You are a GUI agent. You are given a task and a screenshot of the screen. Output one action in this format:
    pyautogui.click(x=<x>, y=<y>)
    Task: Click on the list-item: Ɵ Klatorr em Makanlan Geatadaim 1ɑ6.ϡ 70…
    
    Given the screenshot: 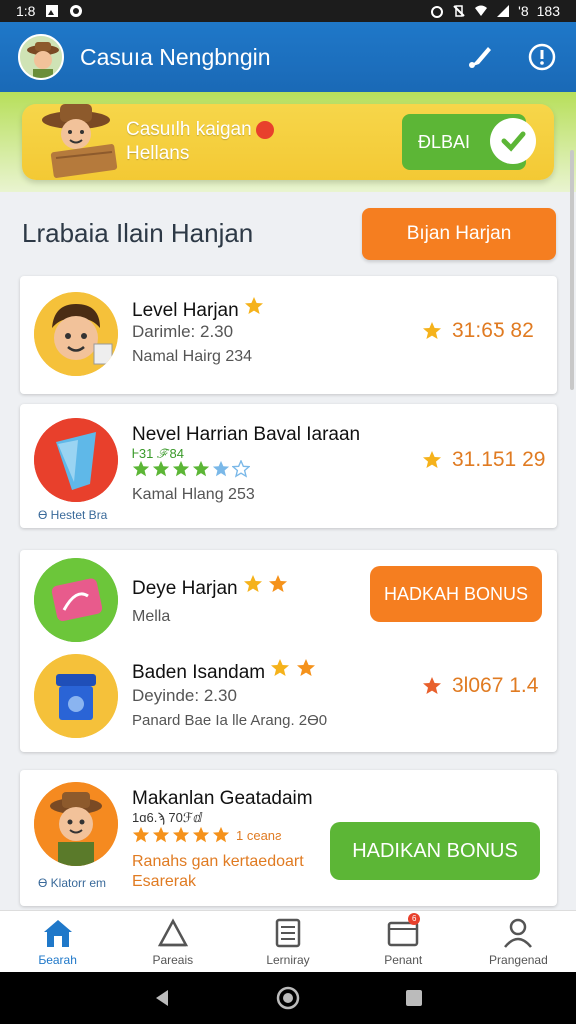 What is the action you would take?
    pyautogui.click(x=288, y=838)
    